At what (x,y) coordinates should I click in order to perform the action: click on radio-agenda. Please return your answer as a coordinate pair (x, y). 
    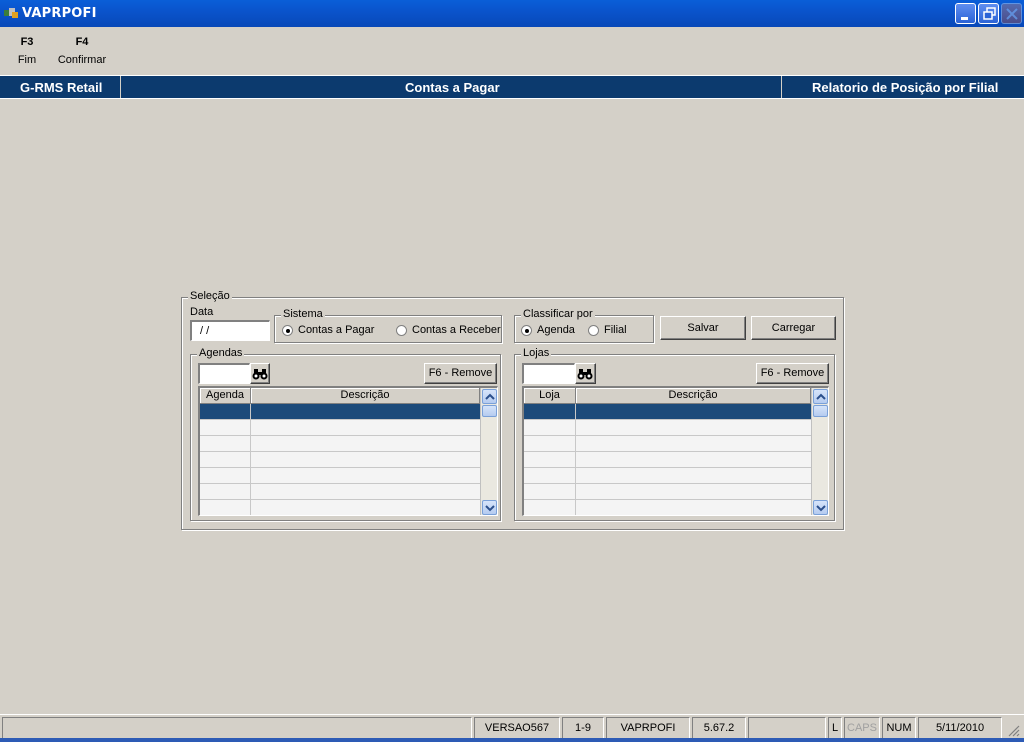
    Looking at the image, I should click on (526, 330).